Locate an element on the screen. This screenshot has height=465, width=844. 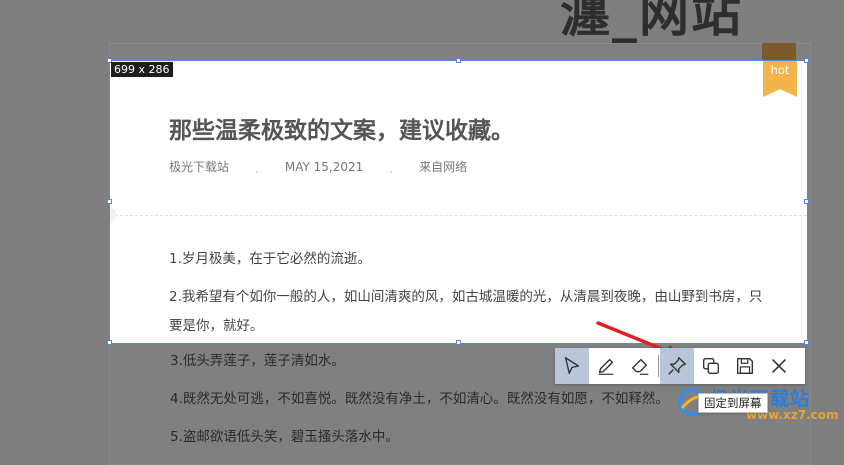
article-title: 那些温柔极致的文案，建议收藏。 is located at coordinates (341, 131).